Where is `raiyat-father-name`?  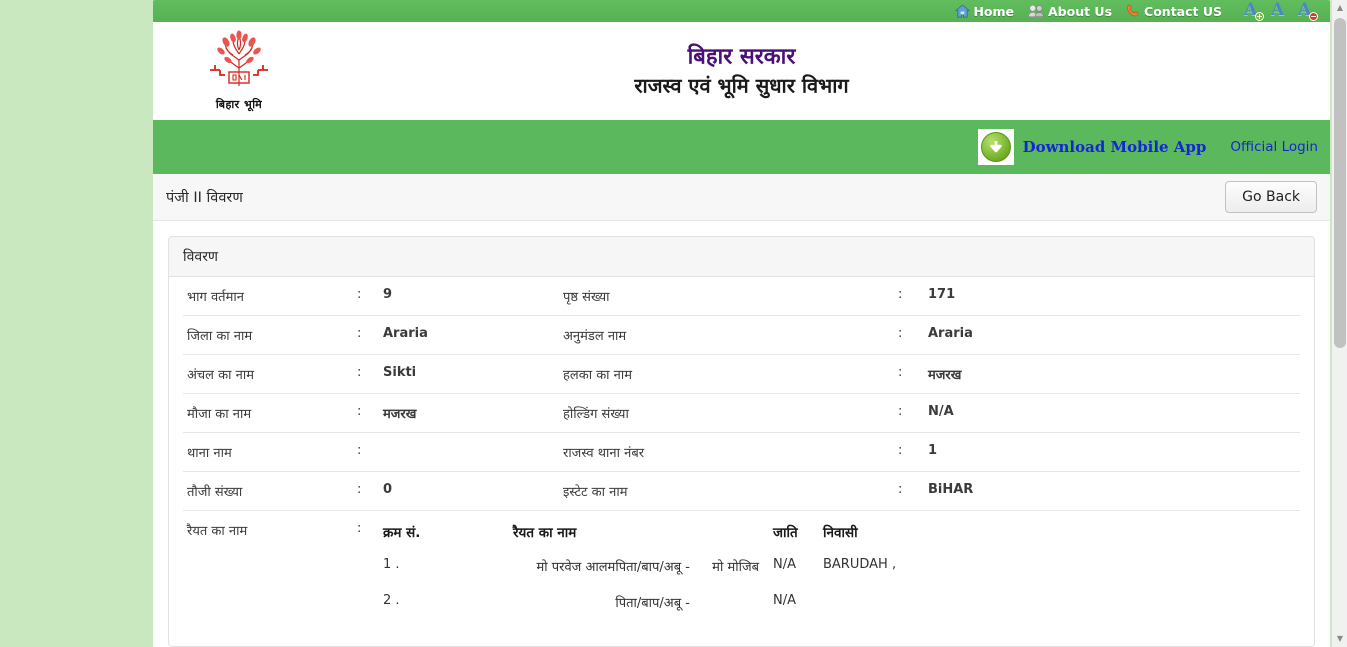 raiyat-father-name is located at coordinates (742, 611).